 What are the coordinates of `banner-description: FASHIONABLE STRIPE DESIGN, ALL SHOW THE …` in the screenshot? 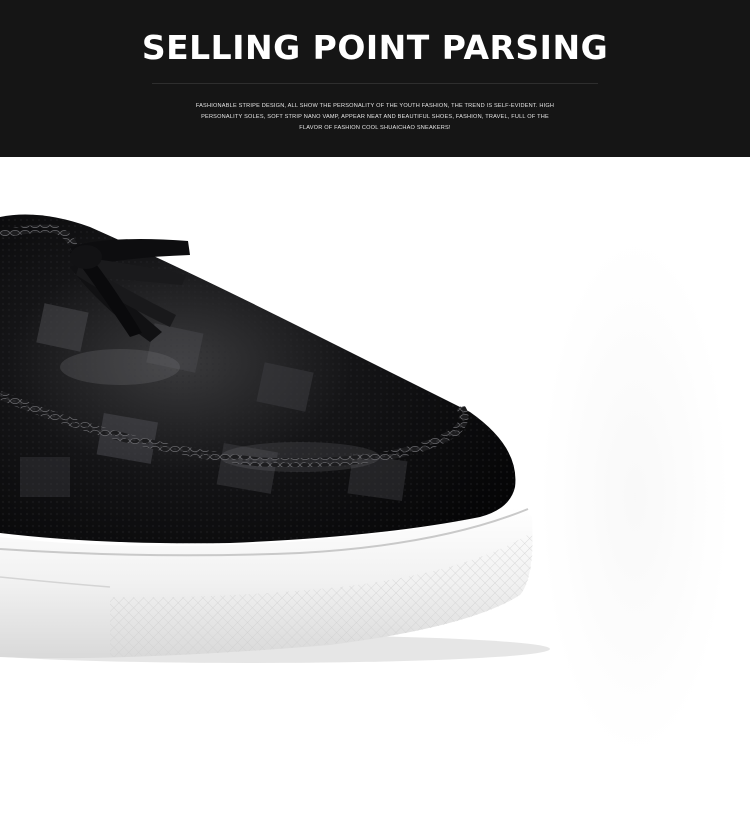 It's located at (375, 117).